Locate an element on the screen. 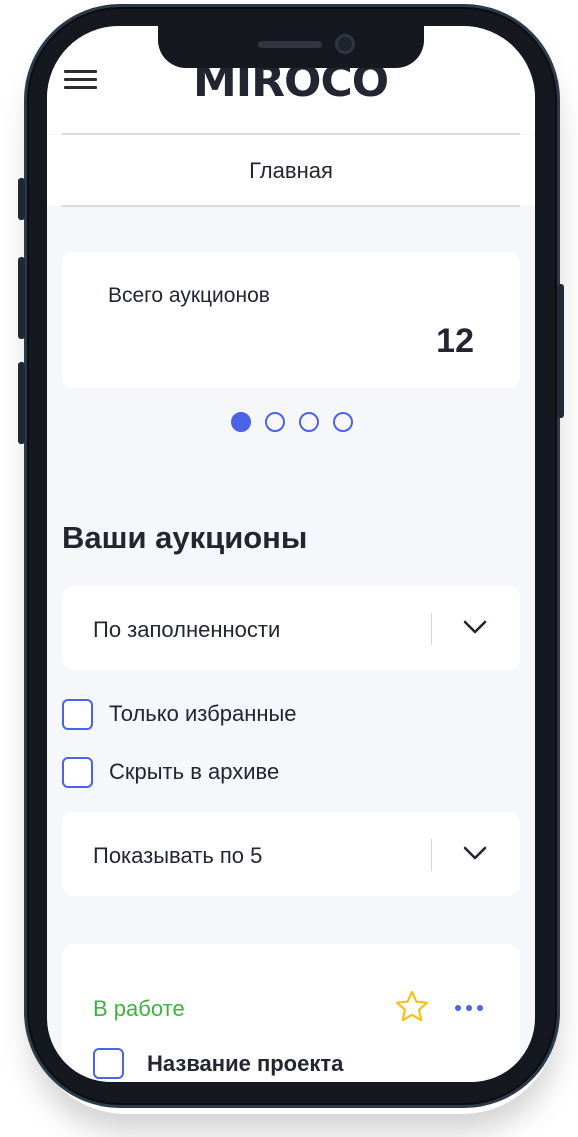 The image size is (578, 1137). filter-hide-archive: Скрыть в архиве is located at coordinates (170, 772).